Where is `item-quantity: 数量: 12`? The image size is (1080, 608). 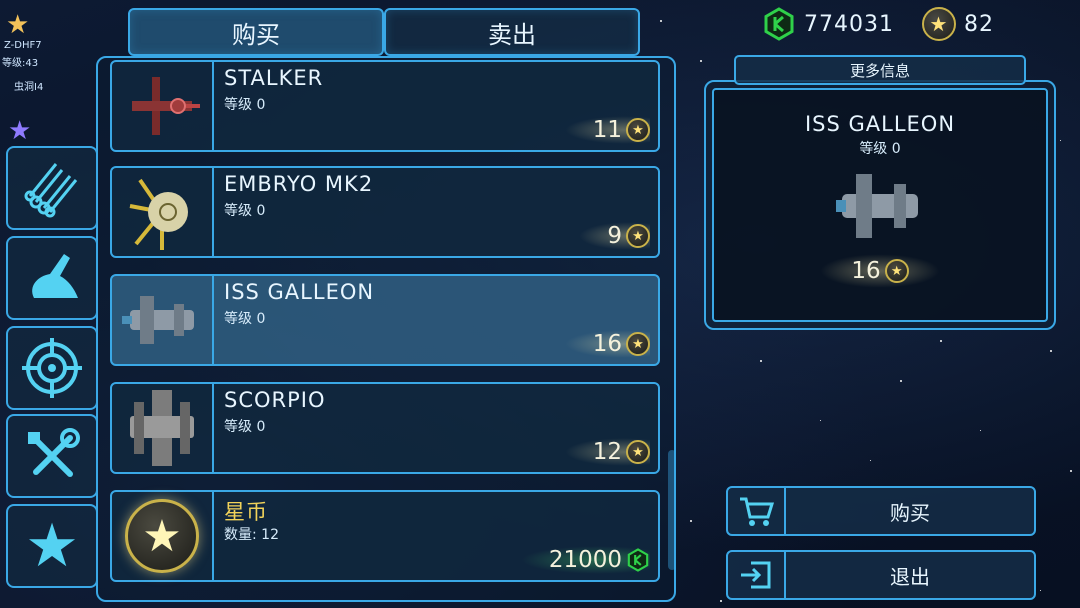 item-quantity: 数量: 12 is located at coordinates (251, 535).